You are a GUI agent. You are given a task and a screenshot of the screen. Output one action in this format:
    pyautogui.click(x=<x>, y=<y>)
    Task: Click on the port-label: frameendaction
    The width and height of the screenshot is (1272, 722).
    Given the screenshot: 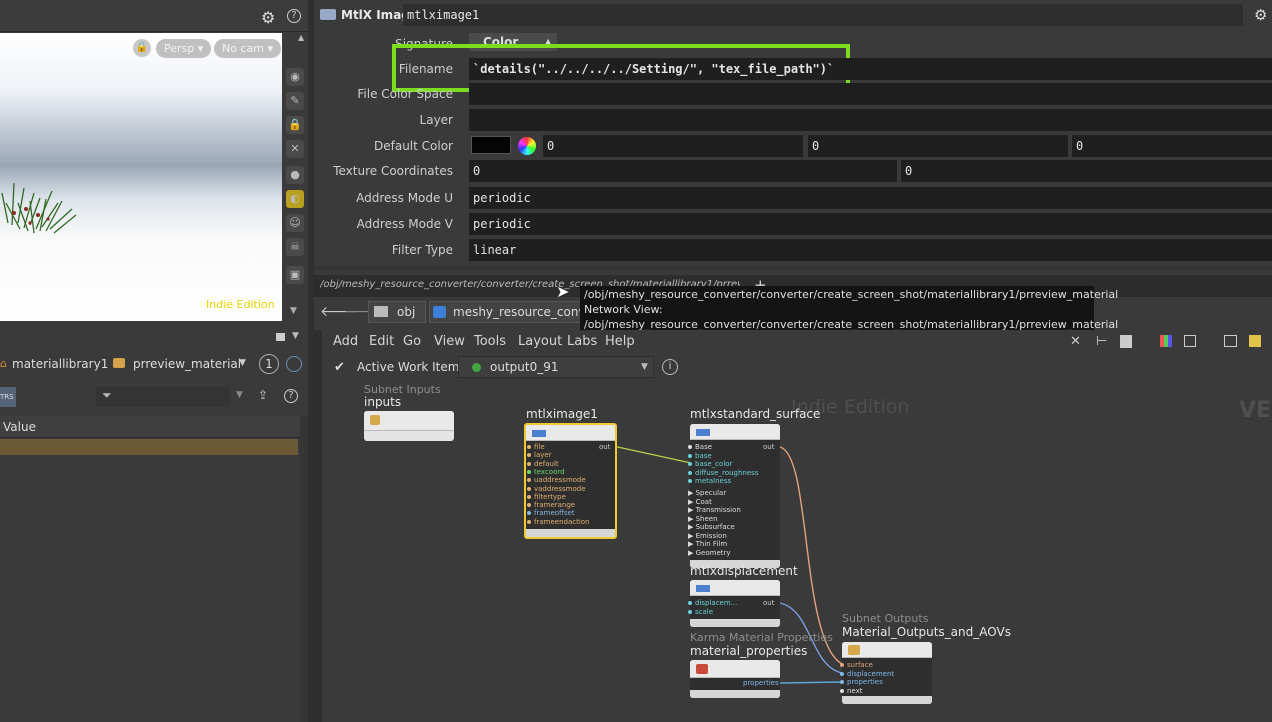 What is the action you would take?
    pyautogui.click(x=562, y=521)
    